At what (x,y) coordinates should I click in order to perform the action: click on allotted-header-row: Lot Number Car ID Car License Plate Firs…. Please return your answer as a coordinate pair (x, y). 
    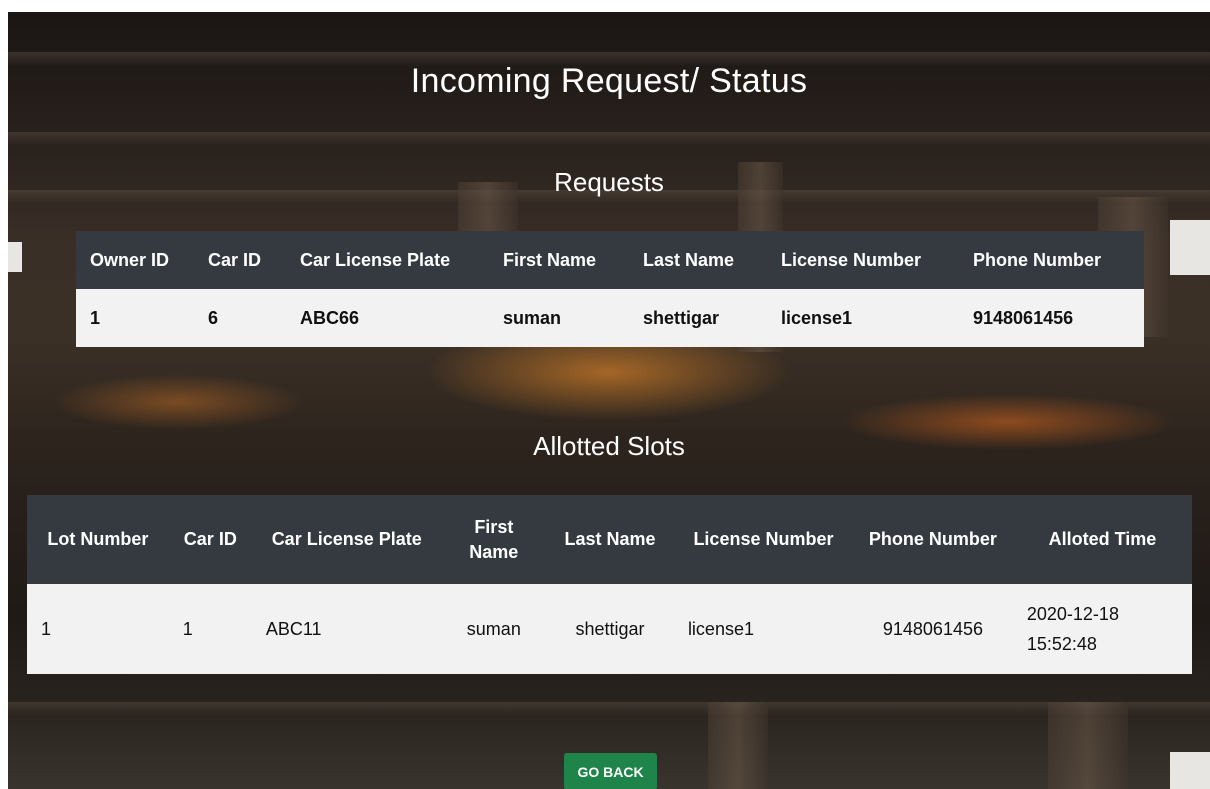
    Looking at the image, I should click on (609, 539).